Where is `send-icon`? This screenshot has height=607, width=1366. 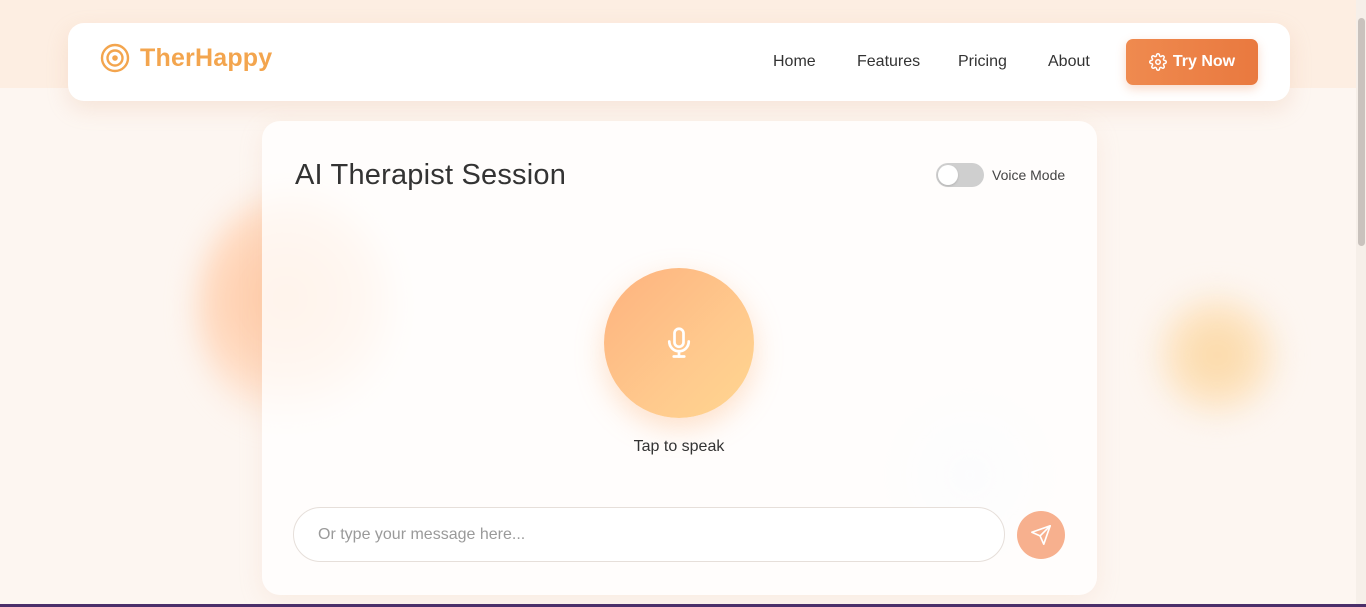 send-icon is located at coordinates (1041, 535).